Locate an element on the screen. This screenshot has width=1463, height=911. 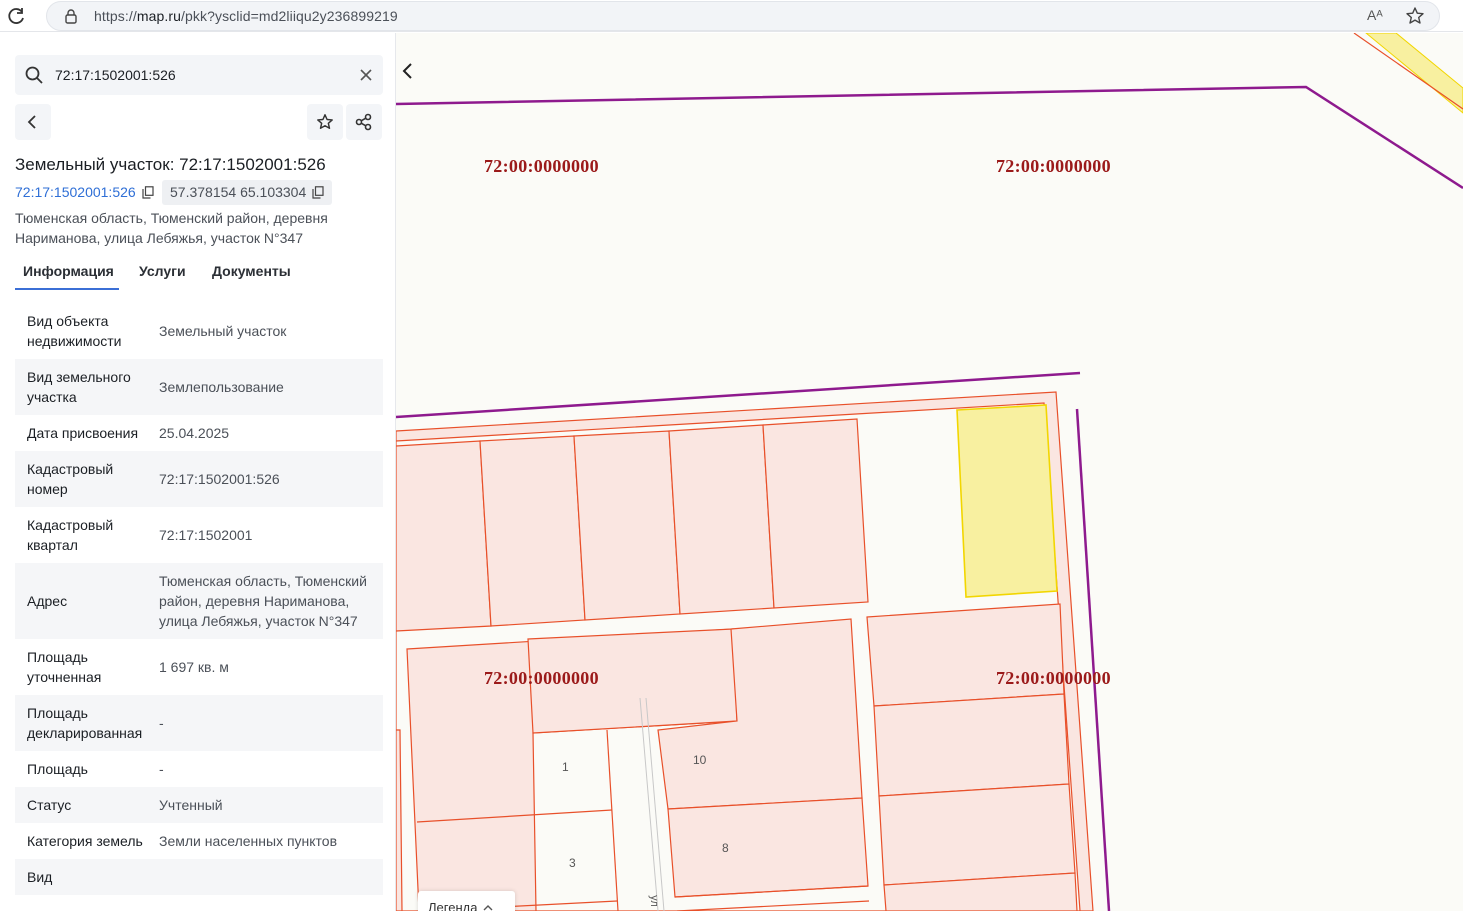
lock-icon is located at coordinates (71, 16).